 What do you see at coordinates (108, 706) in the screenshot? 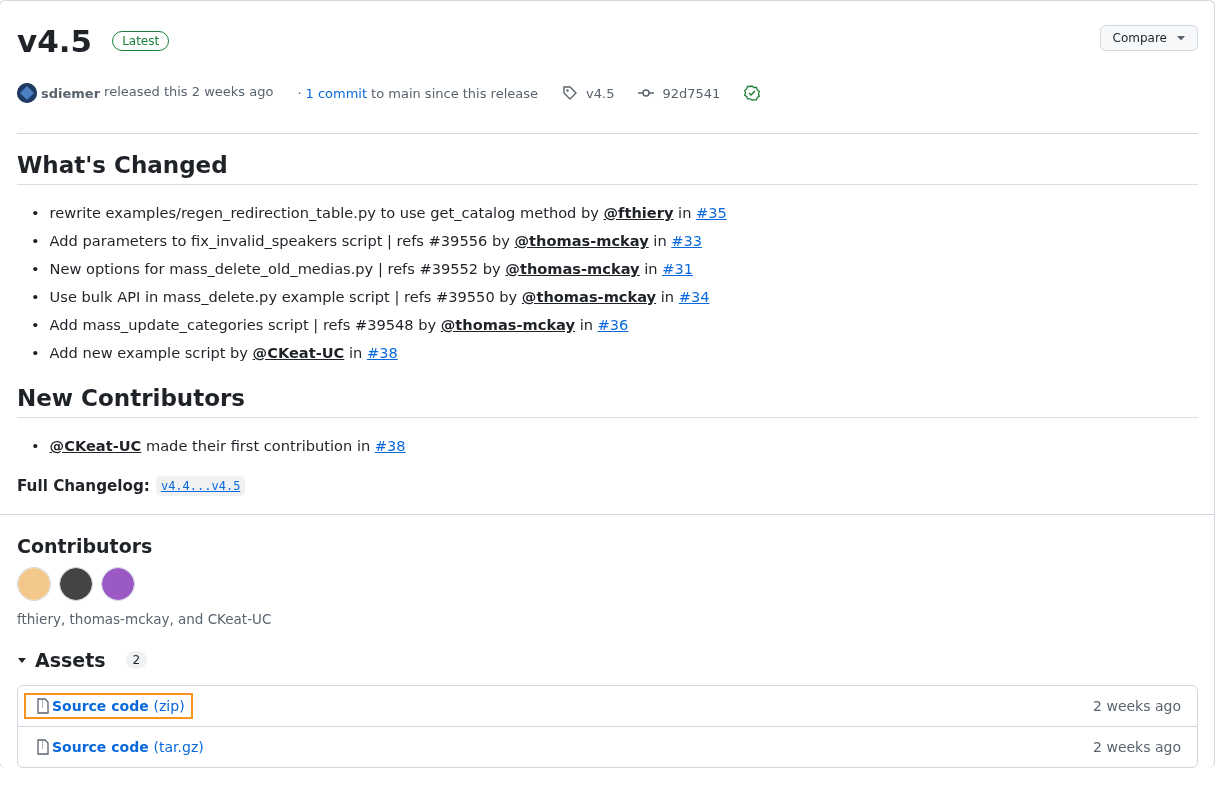
I see `asset-link: Source code (zip)` at bounding box center [108, 706].